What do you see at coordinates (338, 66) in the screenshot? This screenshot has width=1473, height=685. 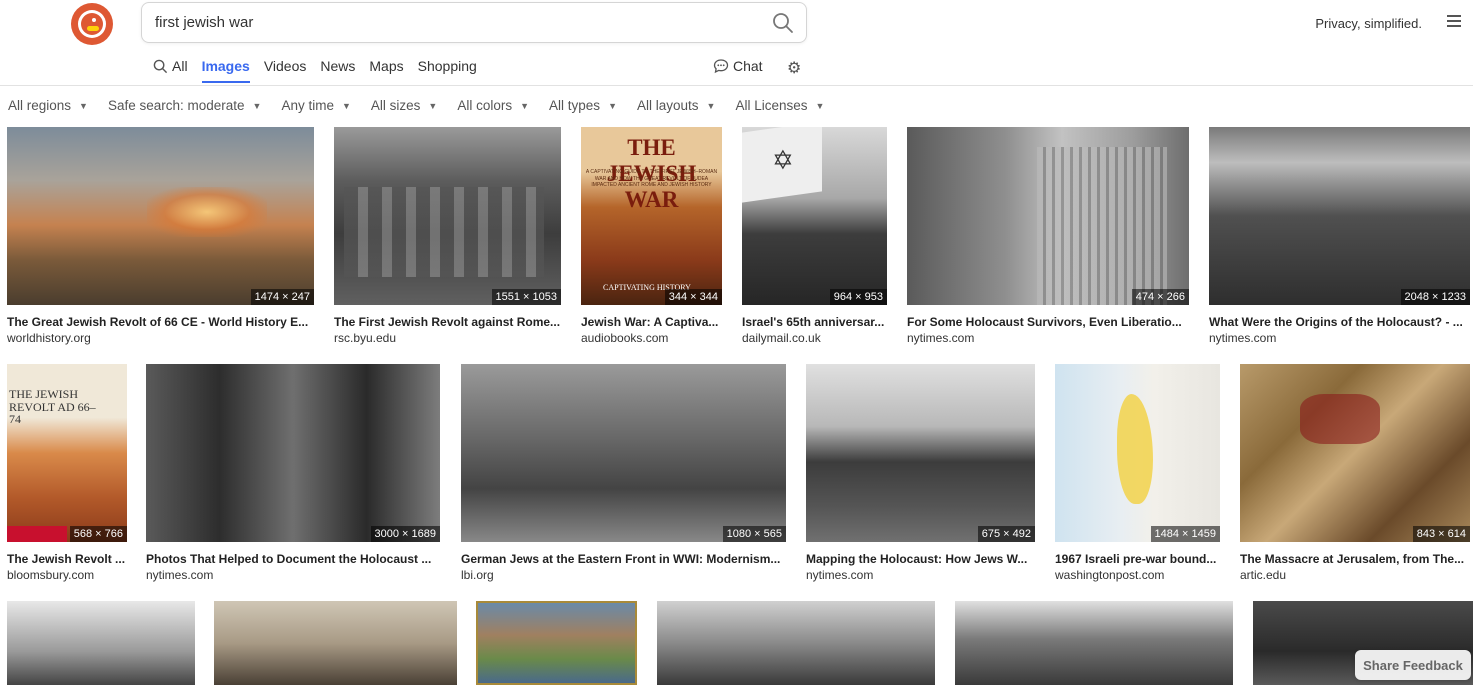 I see `tab-label: News` at bounding box center [338, 66].